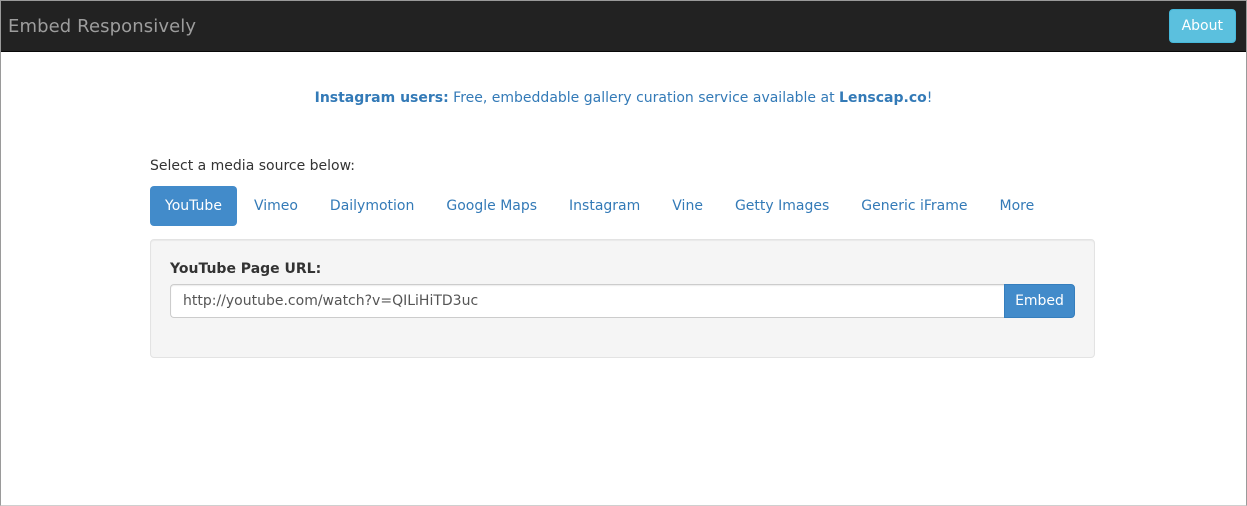 The width and height of the screenshot is (1247, 506). What do you see at coordinates (372, 206) in the screenshot?
I see `tab-dailymotion: Dailymotion` at bounding box center [372, 206].